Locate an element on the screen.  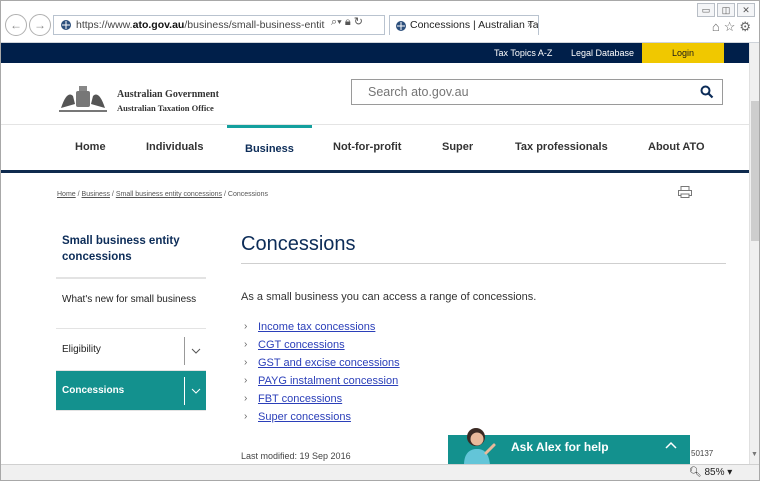
url-domain: ato.gov.au is located at coordinates (158, 25).